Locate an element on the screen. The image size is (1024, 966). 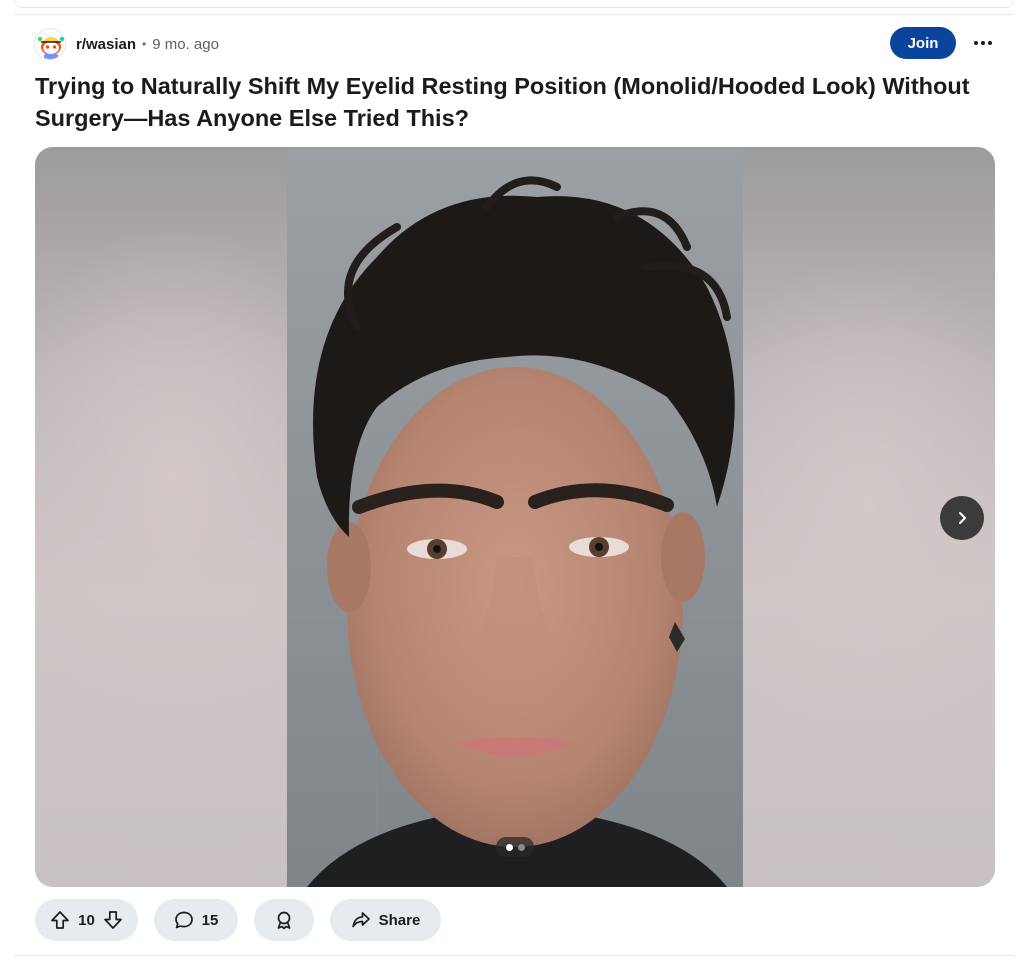
pager-dot is located at coordinates (521, 847).